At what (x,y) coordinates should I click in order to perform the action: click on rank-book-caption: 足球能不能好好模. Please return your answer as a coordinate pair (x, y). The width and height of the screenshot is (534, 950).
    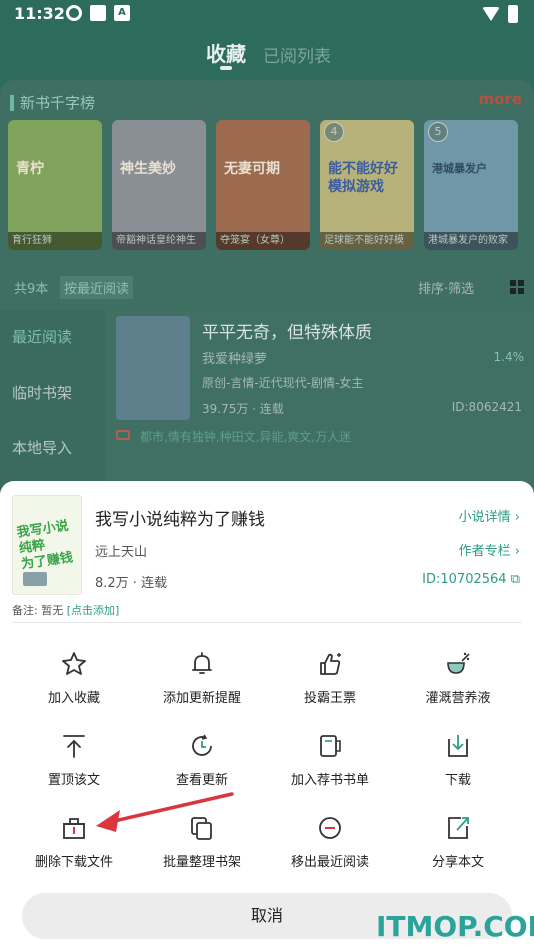
    Looking at the image, I should click on (367, 241).